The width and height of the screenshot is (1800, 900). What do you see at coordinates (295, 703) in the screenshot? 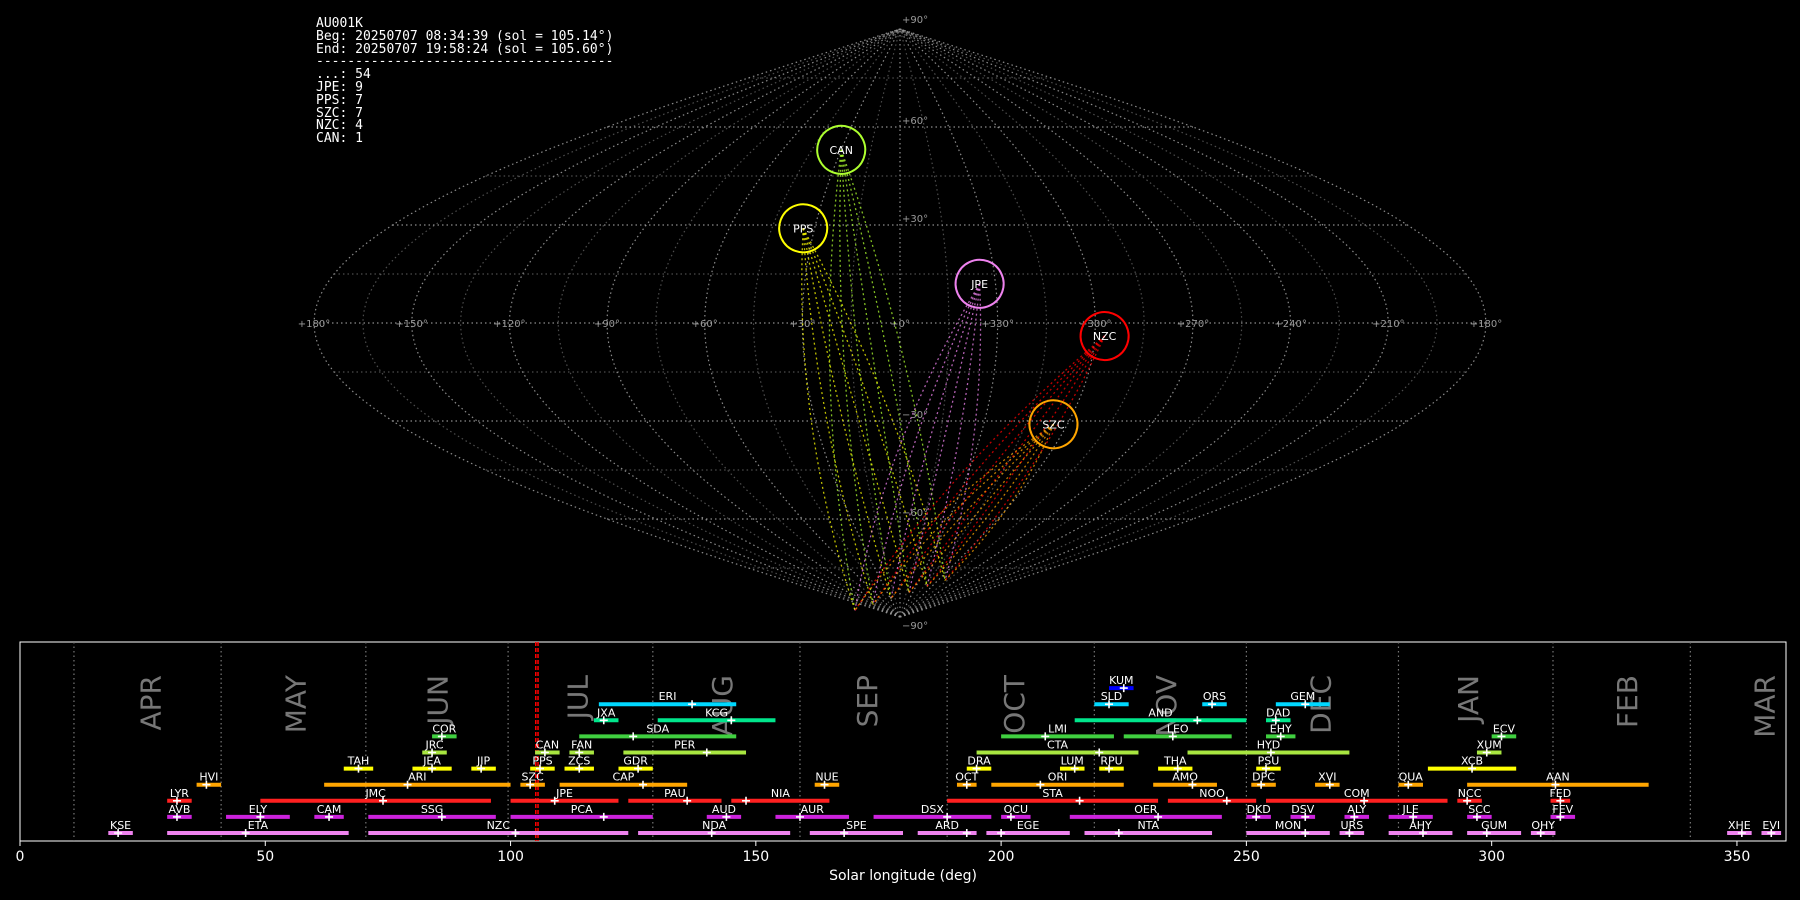
I see `month-label: MAY` at bounding box center [295, 703].